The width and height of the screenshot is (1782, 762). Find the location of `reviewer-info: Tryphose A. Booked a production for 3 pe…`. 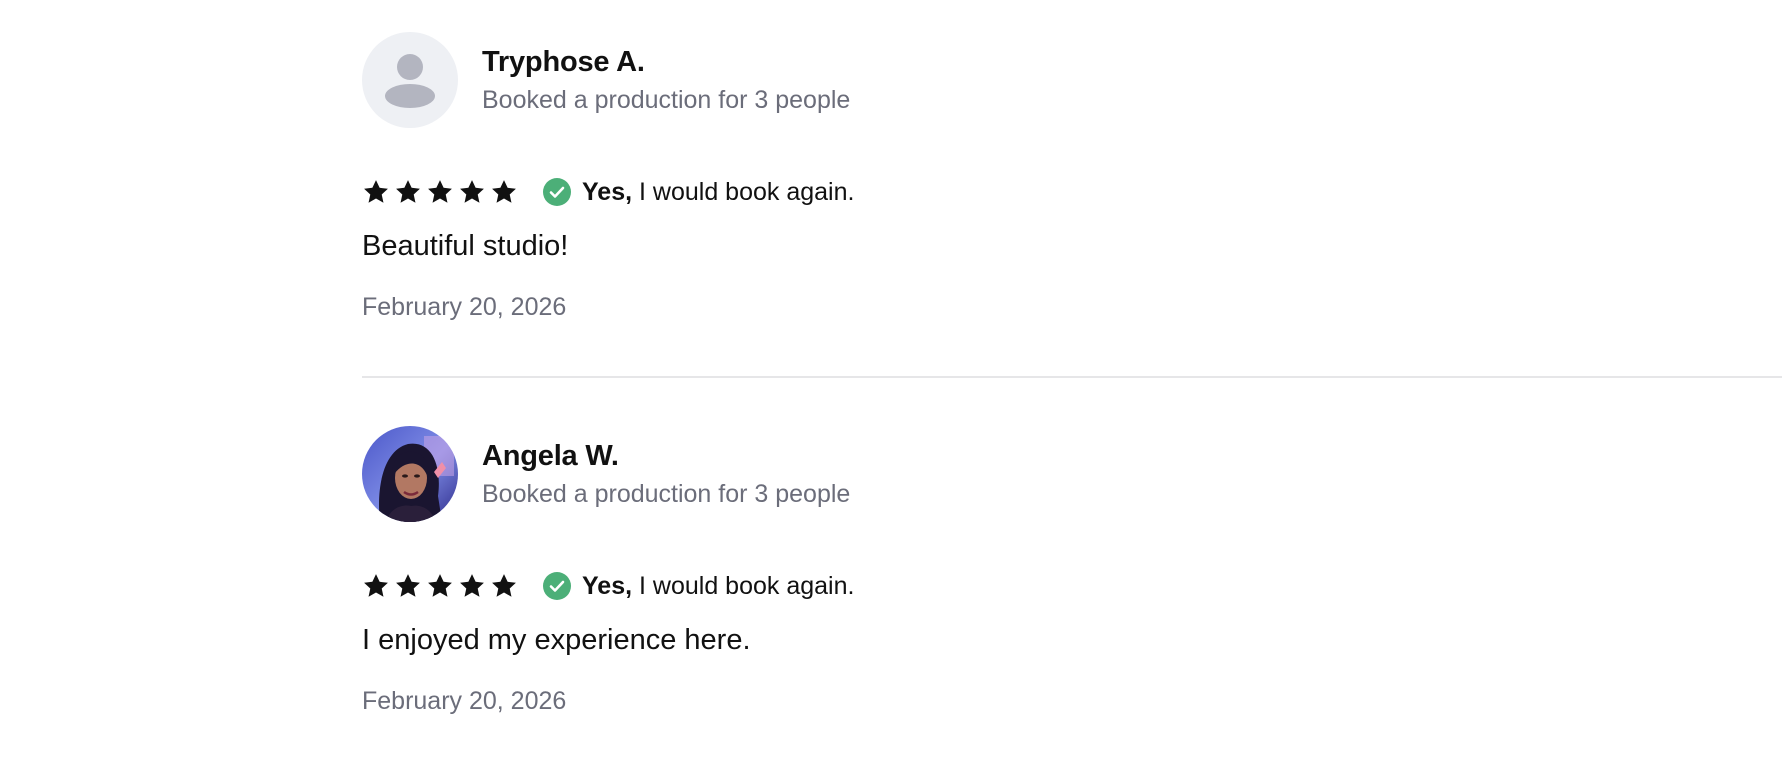

reviewer-info: Tryphose A. Booked a production for 3 pe… is located at coordinates (666, 80).